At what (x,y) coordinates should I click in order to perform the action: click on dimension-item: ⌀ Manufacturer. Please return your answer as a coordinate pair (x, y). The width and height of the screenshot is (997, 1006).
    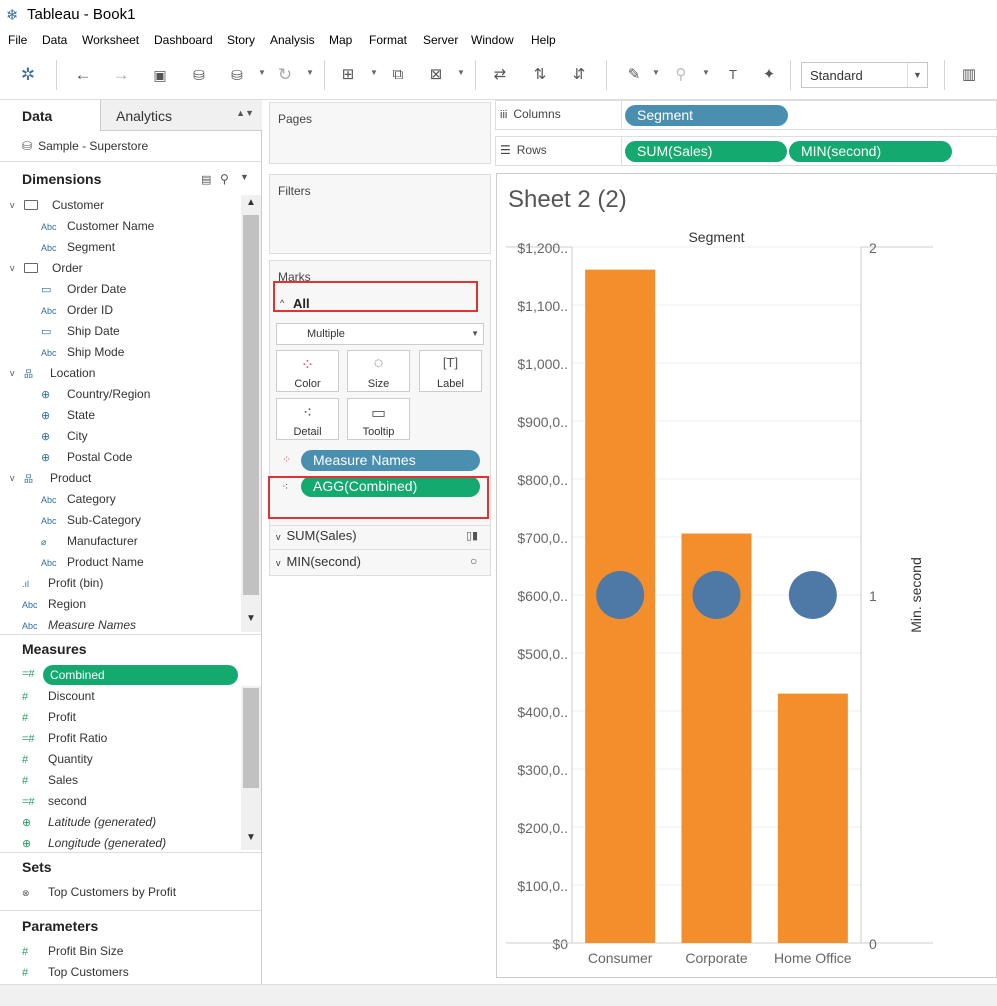
    Looking at the image, I should click on (89, 541).